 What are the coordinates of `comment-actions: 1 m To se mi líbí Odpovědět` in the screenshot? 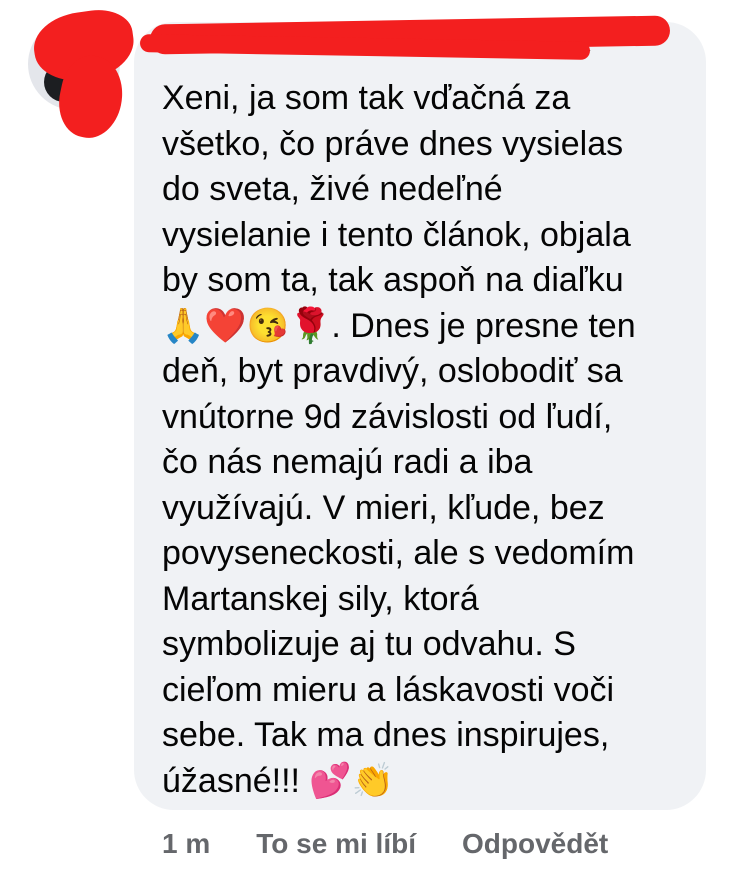 It's located at (385, 844).